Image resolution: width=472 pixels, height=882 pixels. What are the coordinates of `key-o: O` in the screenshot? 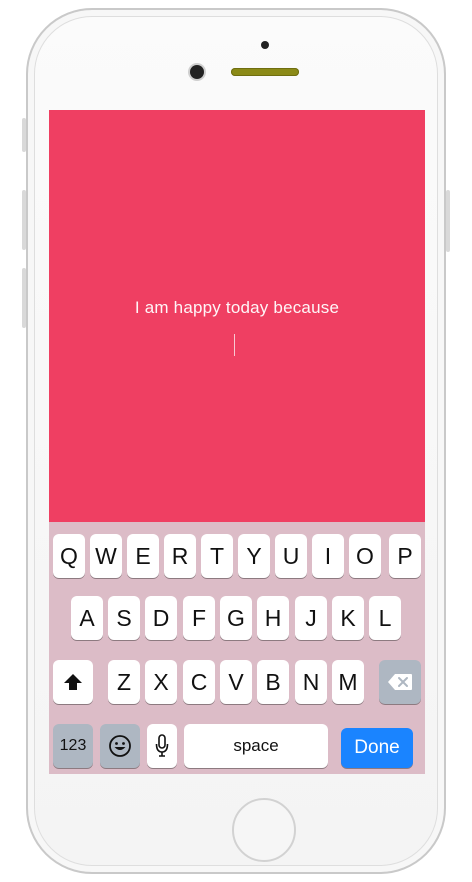 It's located at (365, 556).